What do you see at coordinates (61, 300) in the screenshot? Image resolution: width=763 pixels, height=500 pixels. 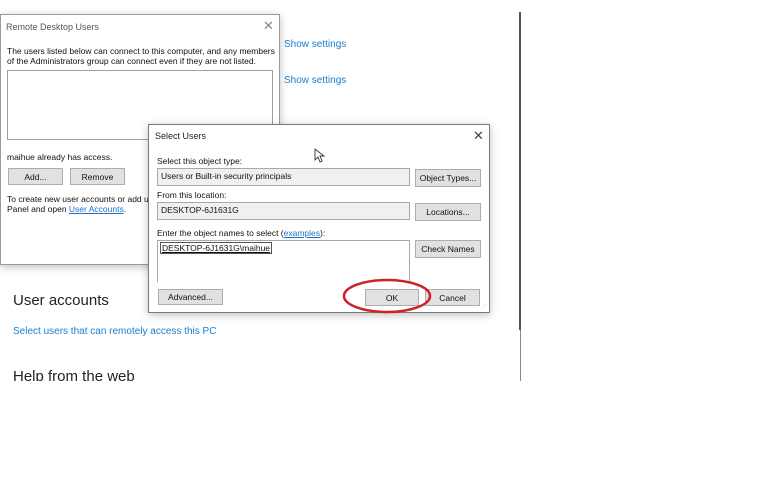 I see `user-accounts-heading: User accounts` at bounding box center [61, 300].